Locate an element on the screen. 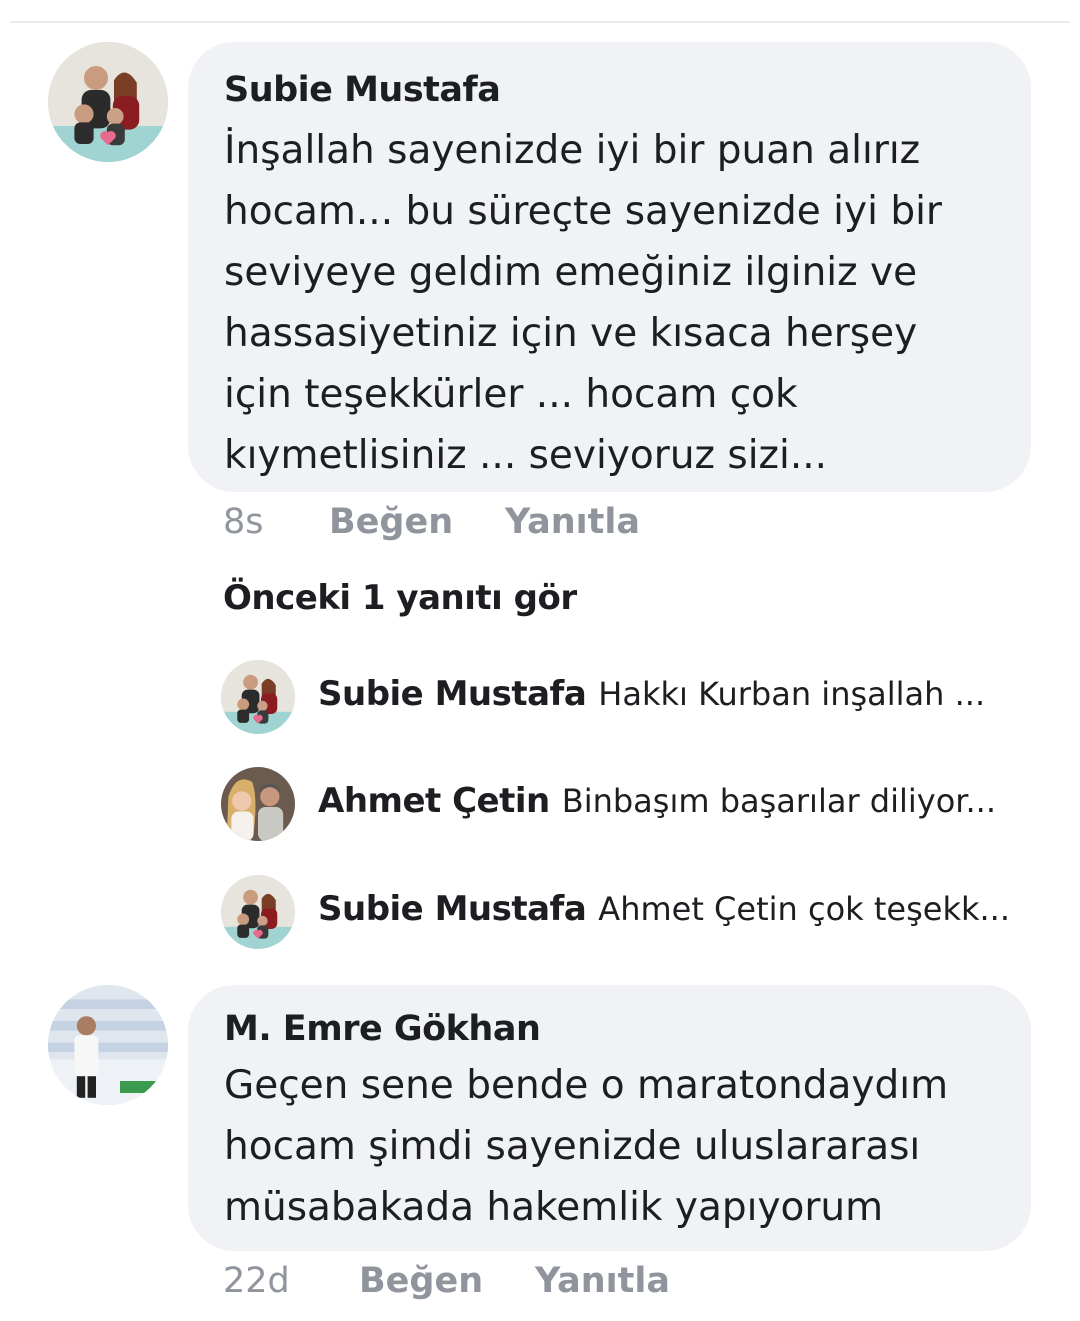 Image resolution: width=1080 pixels, height=1321 pixels. comment-author: Subie Mustafa is located at coordinates (362, 90).